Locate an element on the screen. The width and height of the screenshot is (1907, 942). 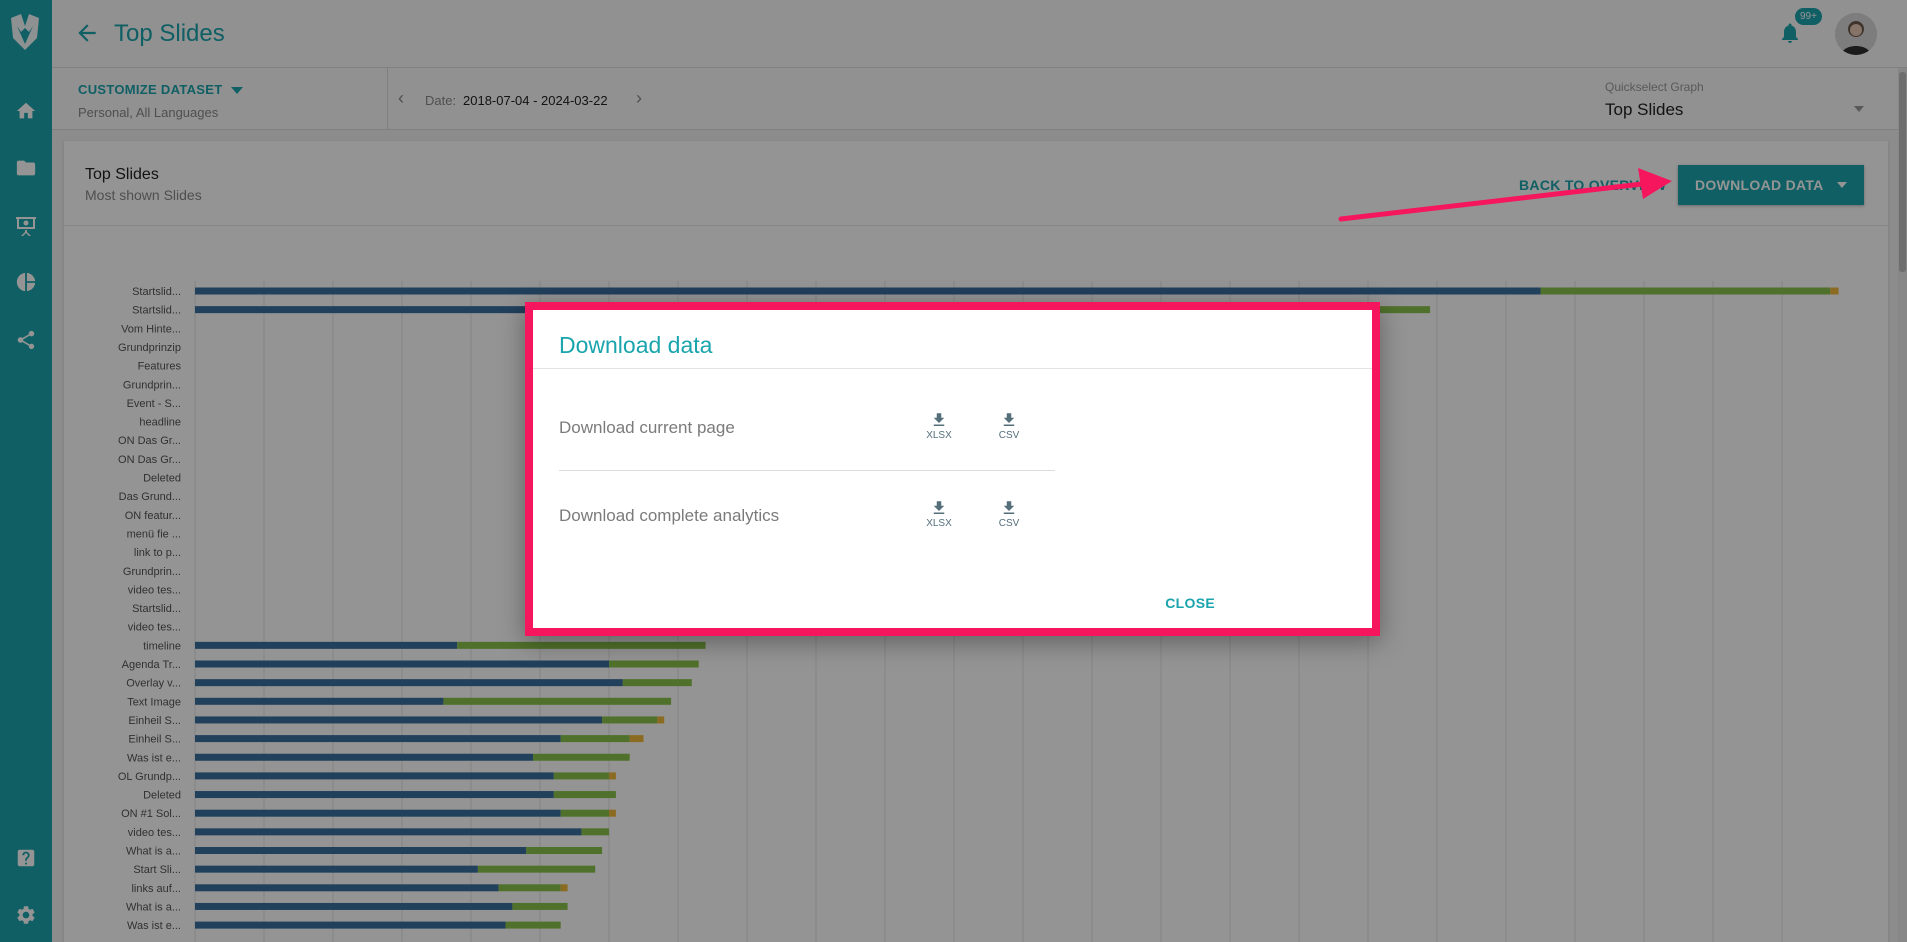
download-current-page-label: Download current page is located at coordinates (647, 427).